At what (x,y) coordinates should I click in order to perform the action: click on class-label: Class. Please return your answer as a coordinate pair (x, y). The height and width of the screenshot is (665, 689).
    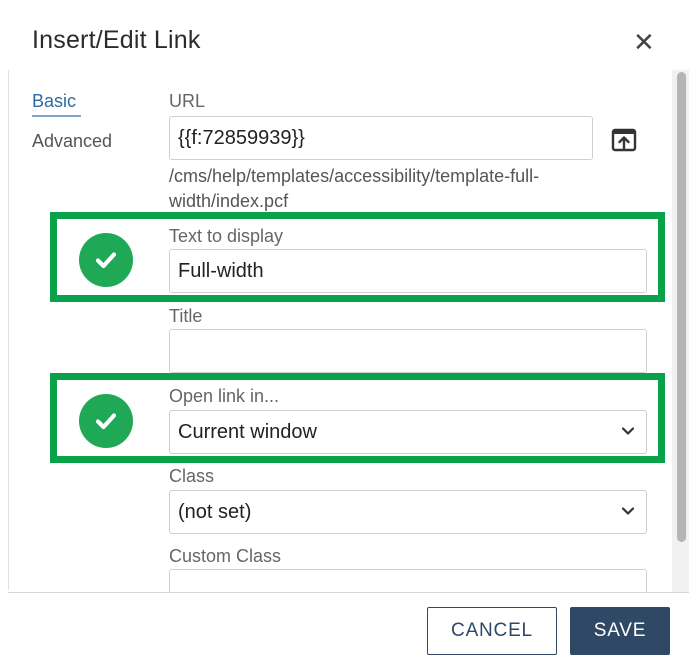
    Looking at the image, I should click on (192, 476).